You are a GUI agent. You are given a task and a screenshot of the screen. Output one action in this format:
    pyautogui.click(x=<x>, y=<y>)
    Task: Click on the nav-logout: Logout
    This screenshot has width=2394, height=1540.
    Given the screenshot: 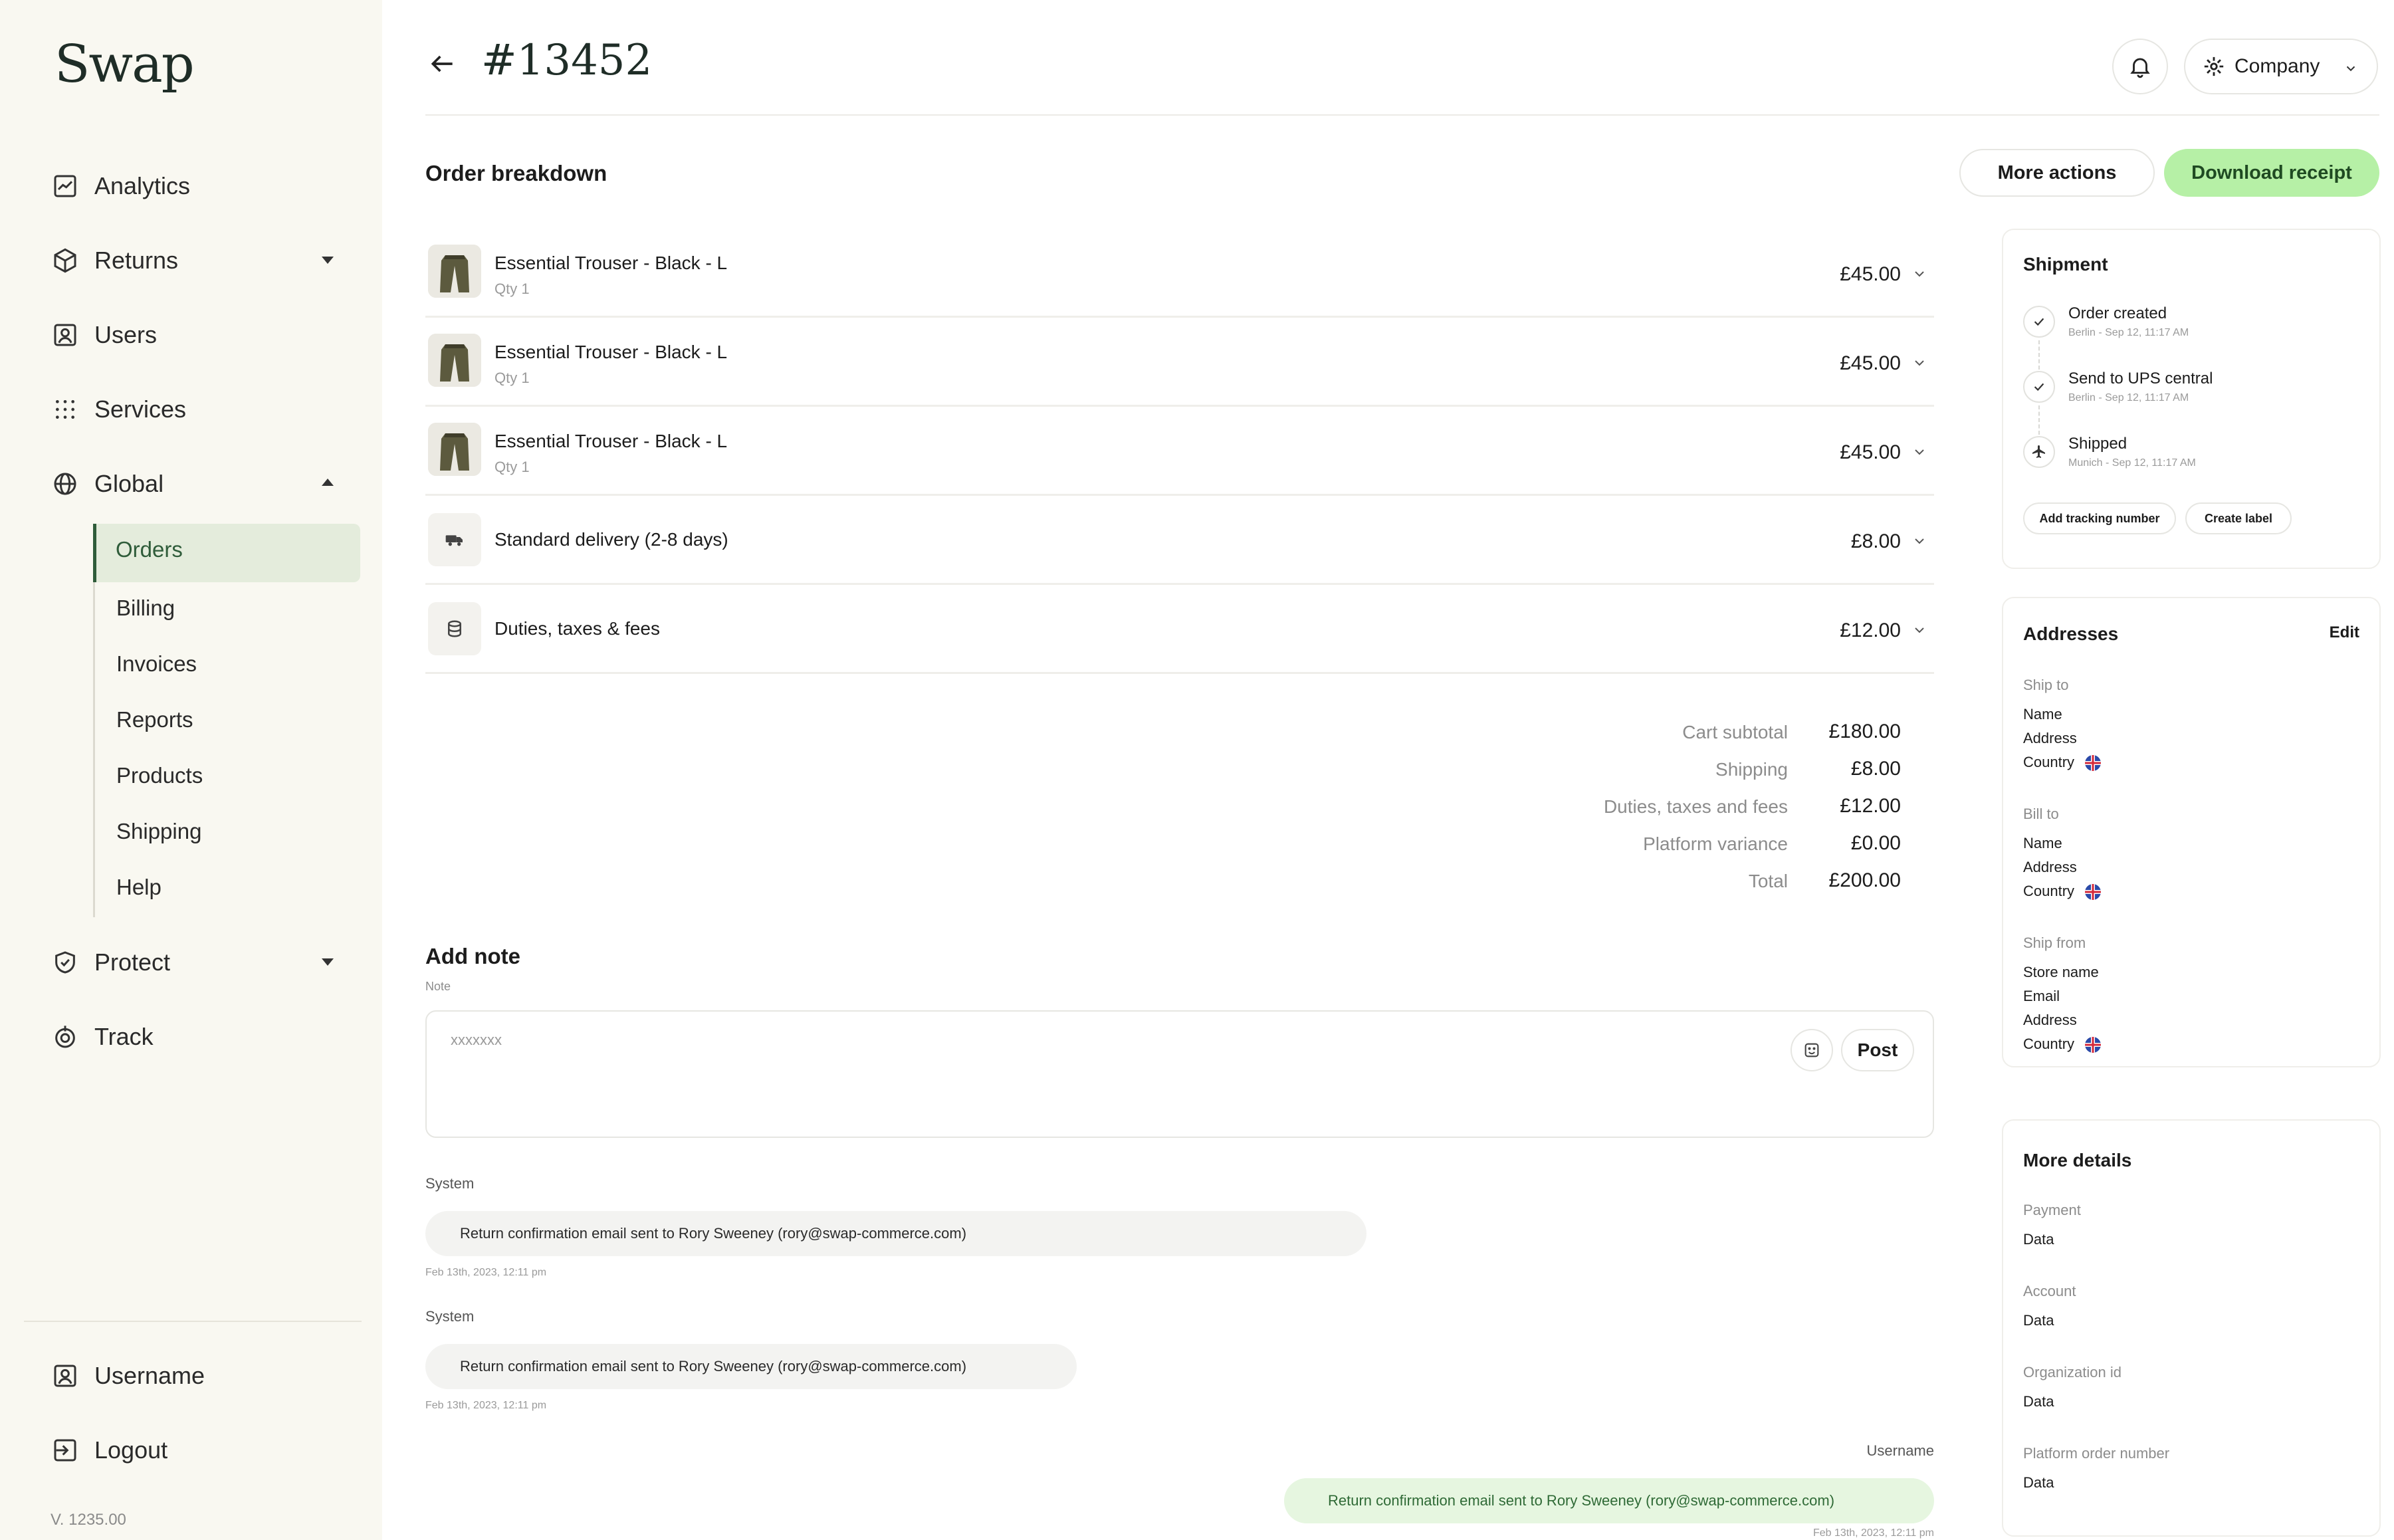 What is the action you would take?
    pyautogui.click(x=109, y=1450)
    